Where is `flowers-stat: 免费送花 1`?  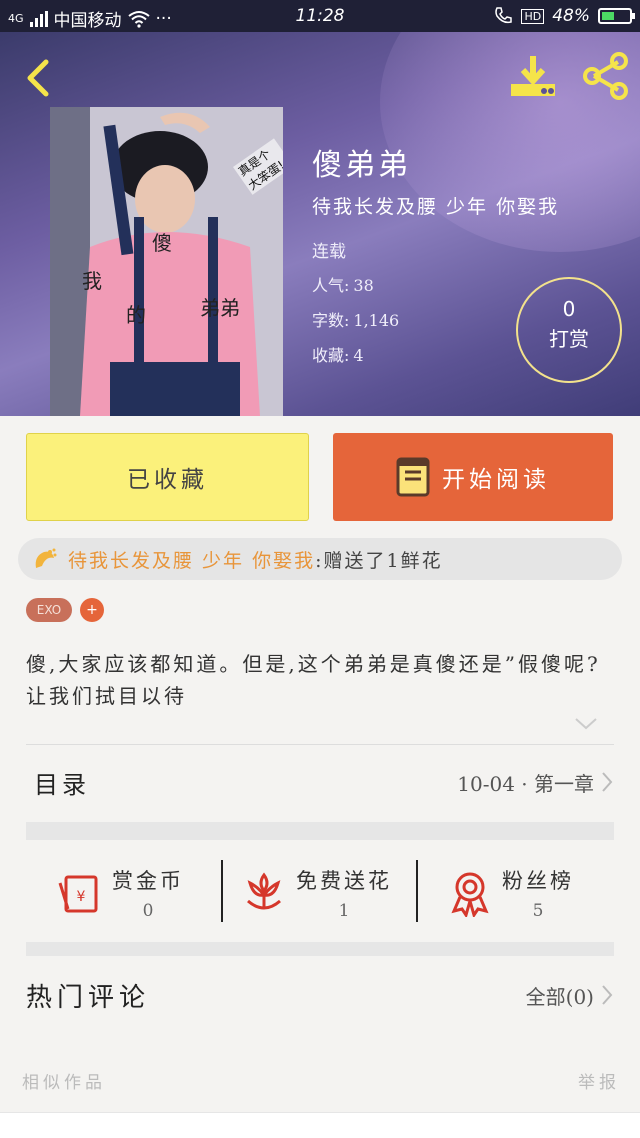
flowers-stat: 免费送花 1 is located at coordinates (316, 893).